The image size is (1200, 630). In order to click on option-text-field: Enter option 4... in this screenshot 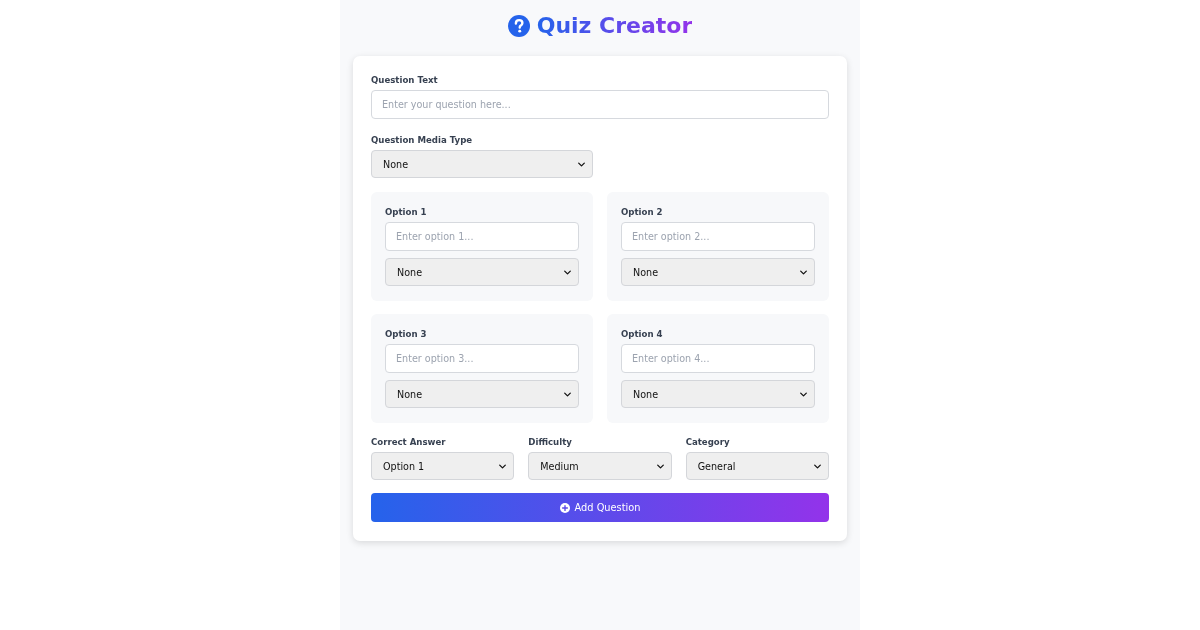, I will do `click(718, 358)`.